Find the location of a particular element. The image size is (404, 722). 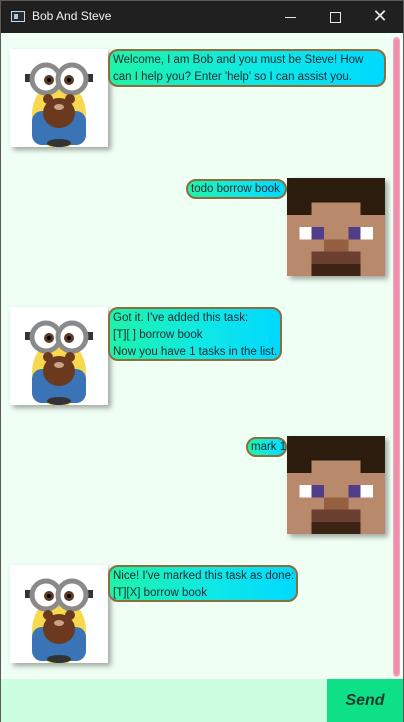

window-title: Bob And Steve is located at coordinates (72, 16).